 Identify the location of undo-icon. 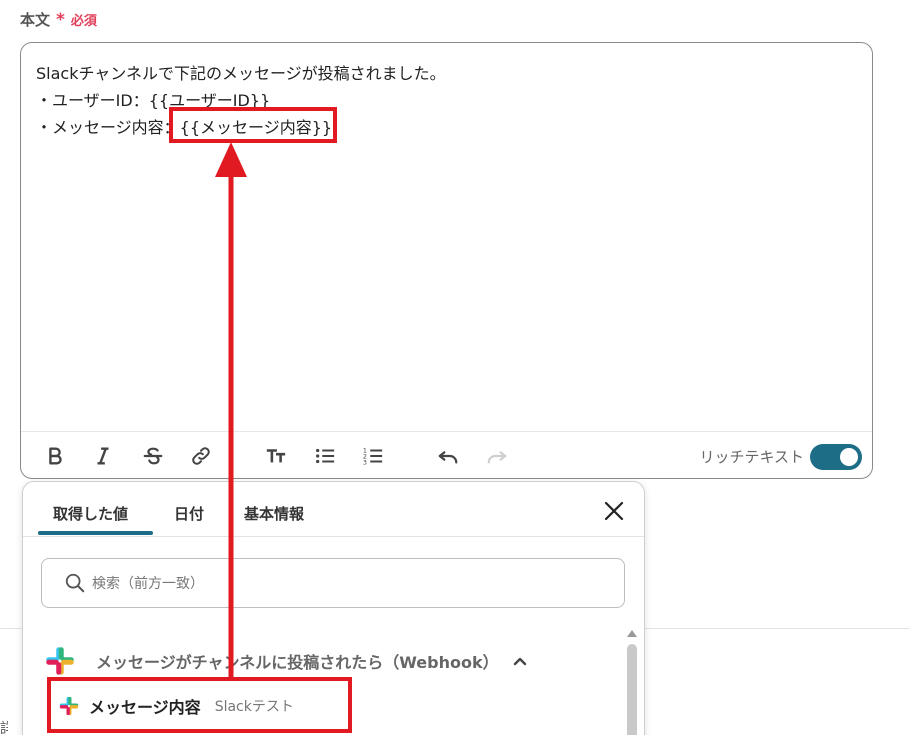
(448, 456).